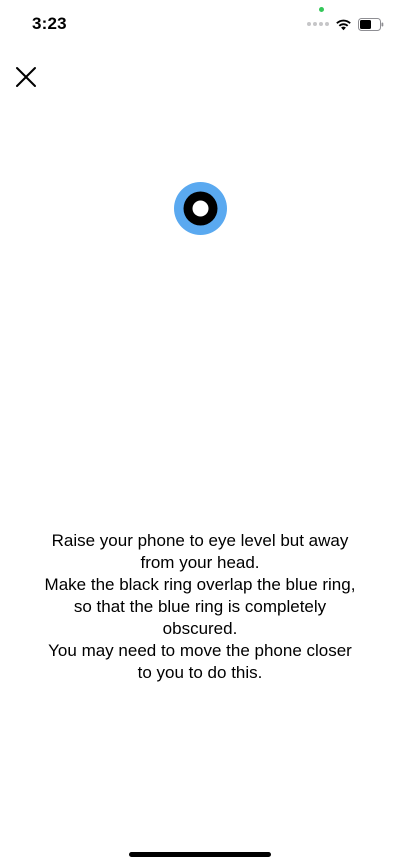 The image size is (400, 866). Describe the element at coordinates (200, 854) in the screenshot. I see `home-indicator` at that location.